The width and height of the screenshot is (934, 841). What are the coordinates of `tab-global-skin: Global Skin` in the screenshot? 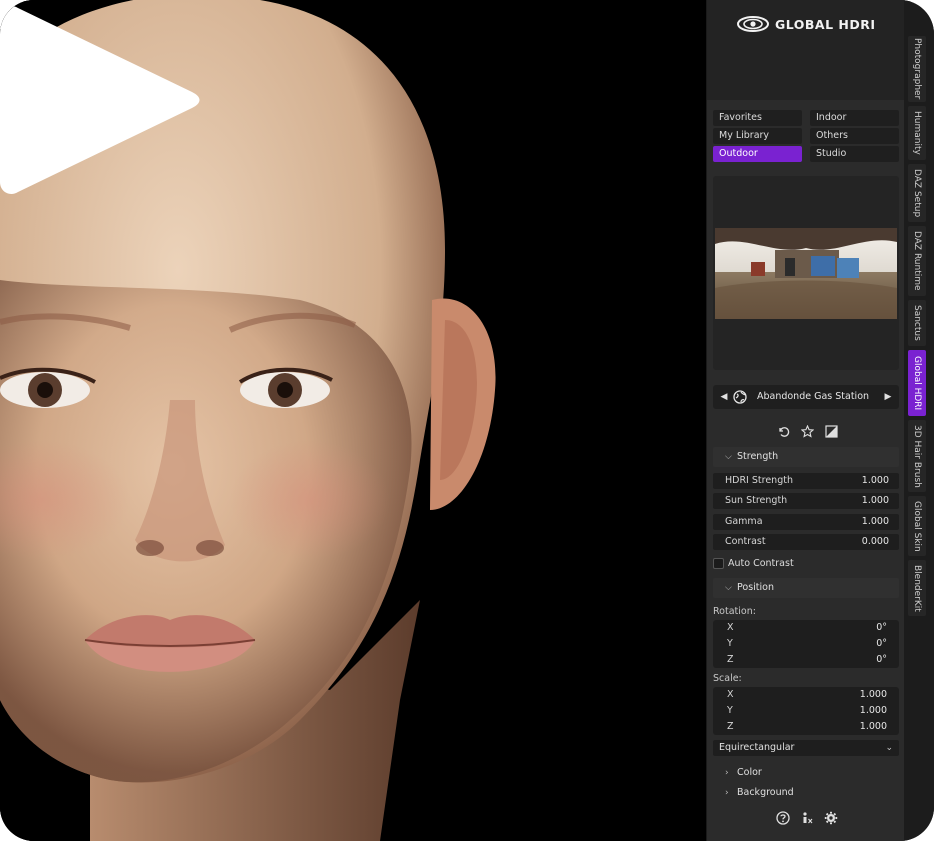 It's located at (917, 526).